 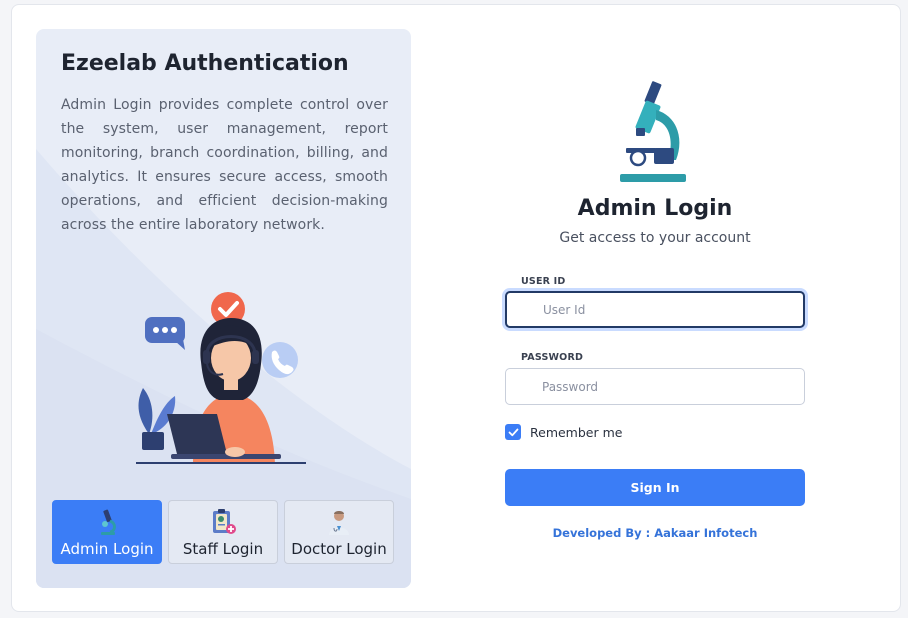 What do you see at coordinates (221, 378) in the screenshot?
I see `support-agent-illustration` at bounding box center [221, 378].